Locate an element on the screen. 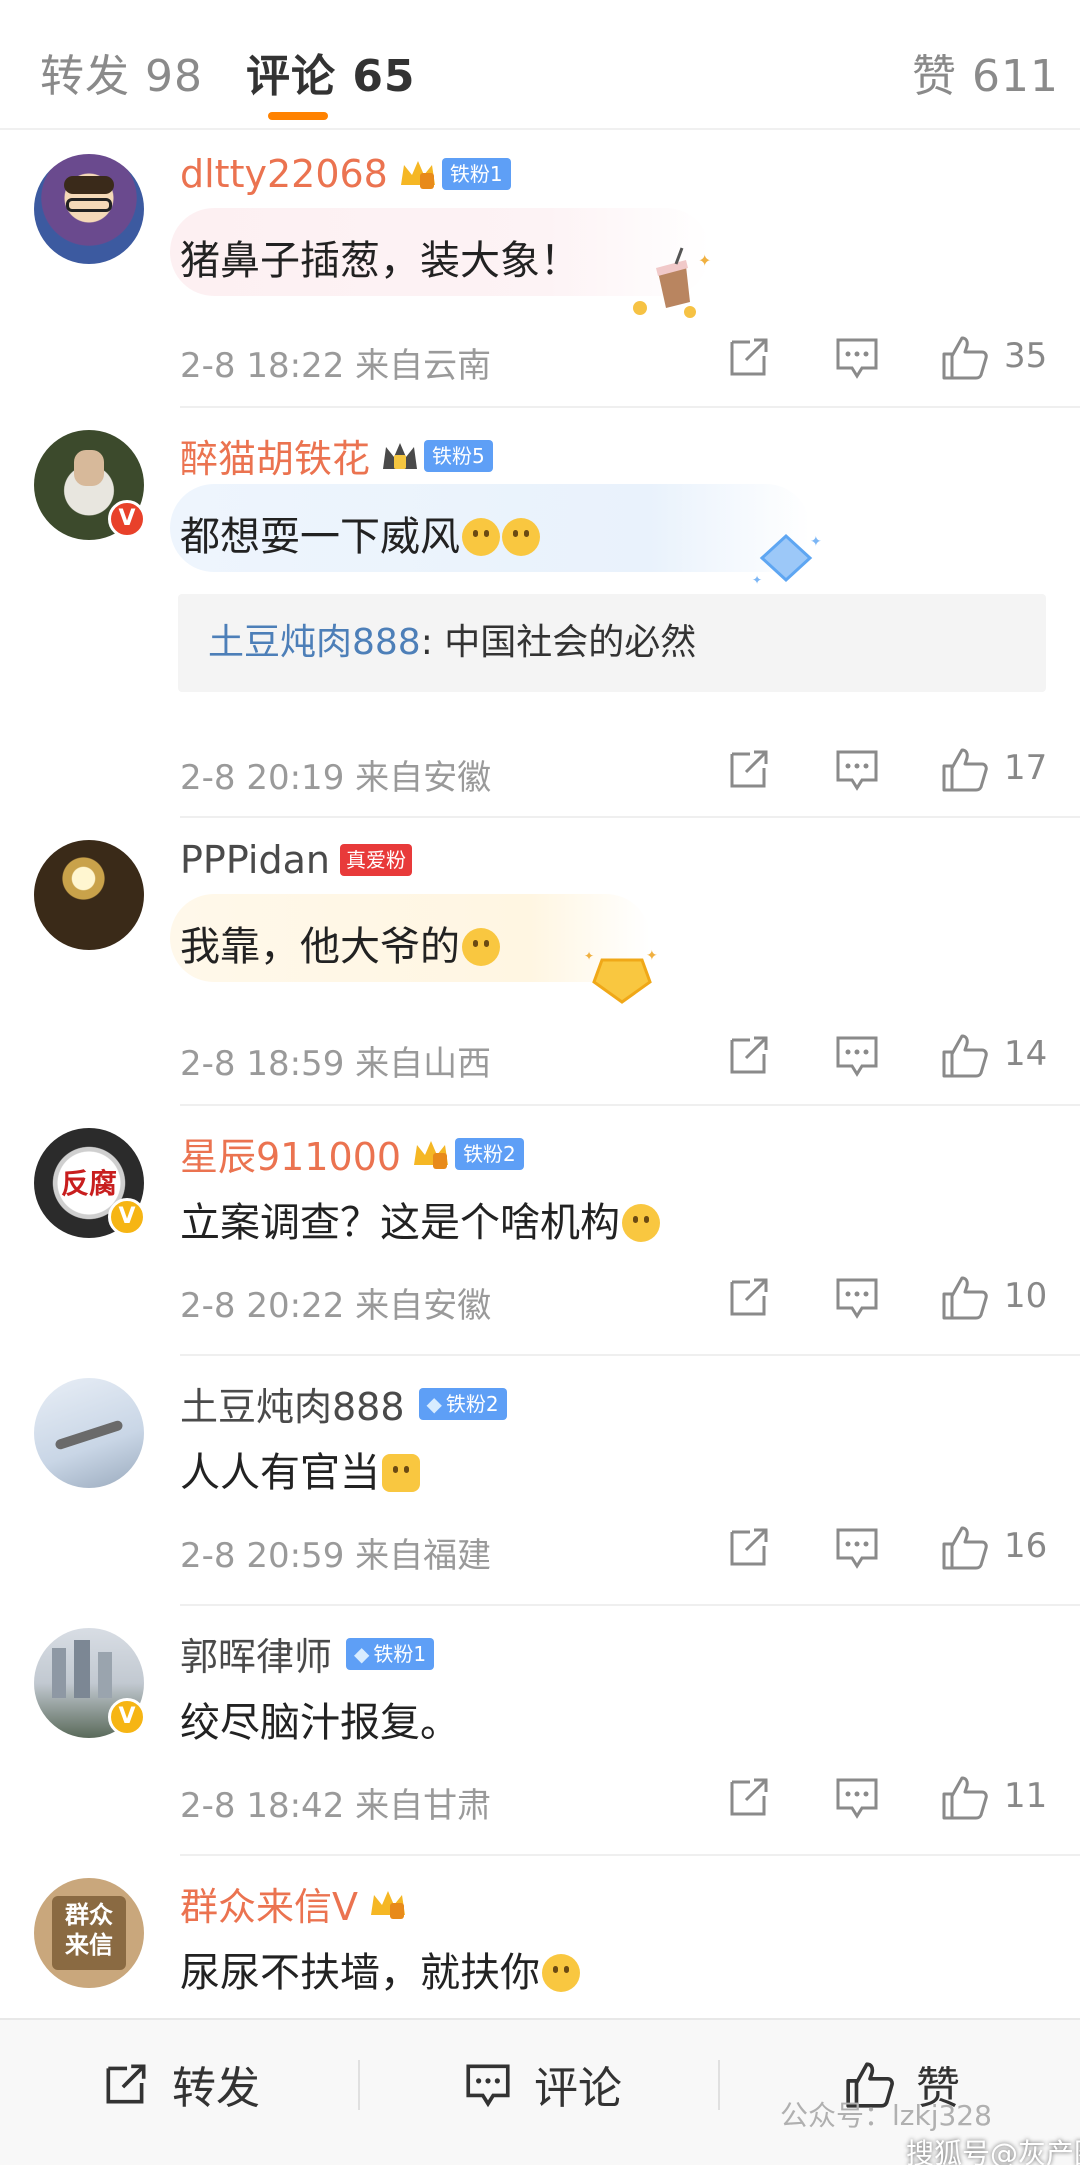  username-row: dltty22068 铁粉1 is located at coordinates (345, 174).